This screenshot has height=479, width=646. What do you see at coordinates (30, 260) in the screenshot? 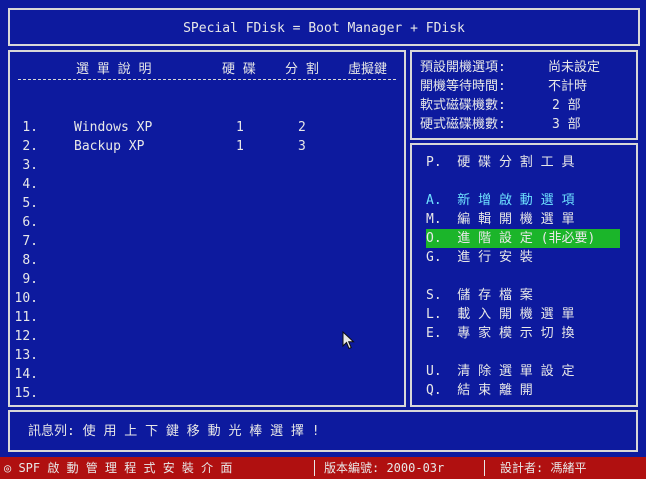
I see `row-number: 8.` at bounding box center [30, 260].